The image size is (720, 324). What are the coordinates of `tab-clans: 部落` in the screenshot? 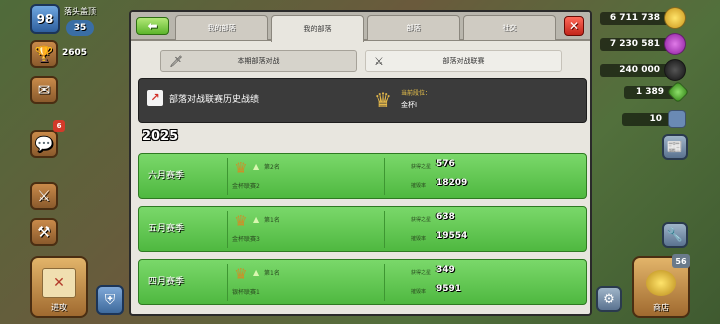 It's located at (413, 27).